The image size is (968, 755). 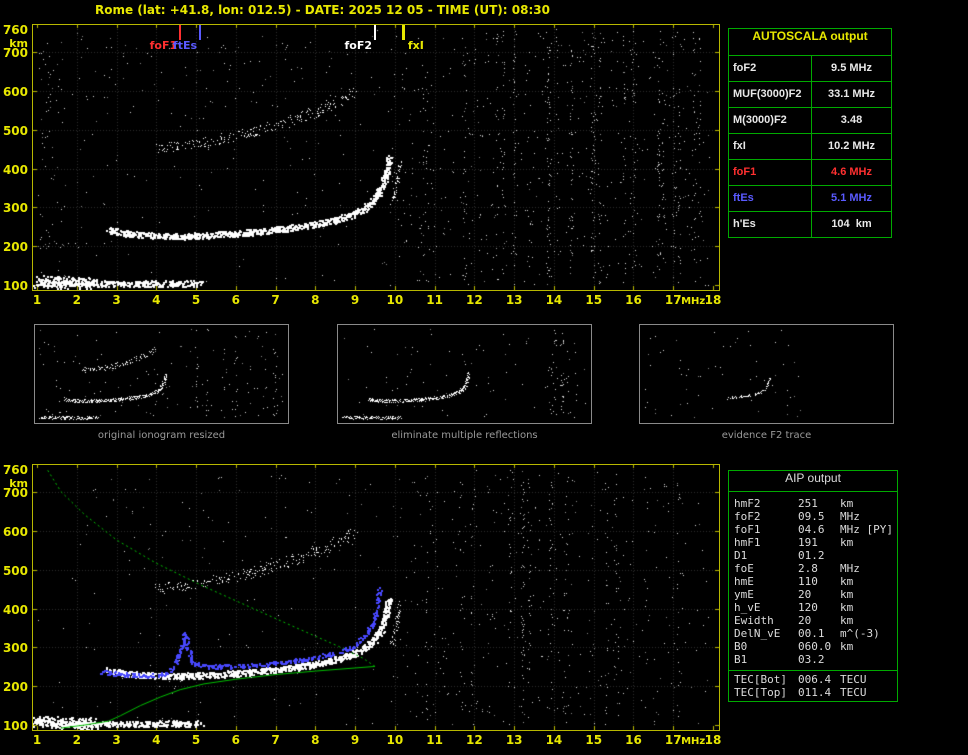 I want to click on aip-param-value: 006.4, so click(x=815, y=679).